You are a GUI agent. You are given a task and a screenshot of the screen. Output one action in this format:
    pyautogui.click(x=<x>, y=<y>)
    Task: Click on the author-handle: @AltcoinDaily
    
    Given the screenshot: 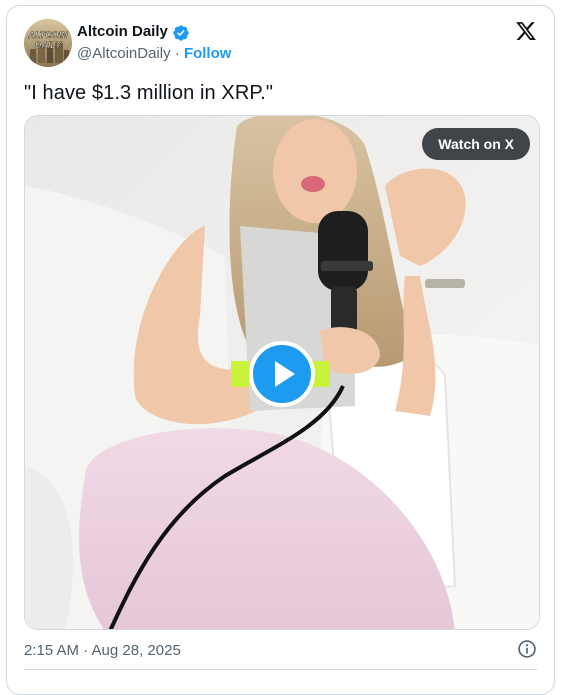 What is the action you would take?
    pyautogui.click(x=124, y=53)
    